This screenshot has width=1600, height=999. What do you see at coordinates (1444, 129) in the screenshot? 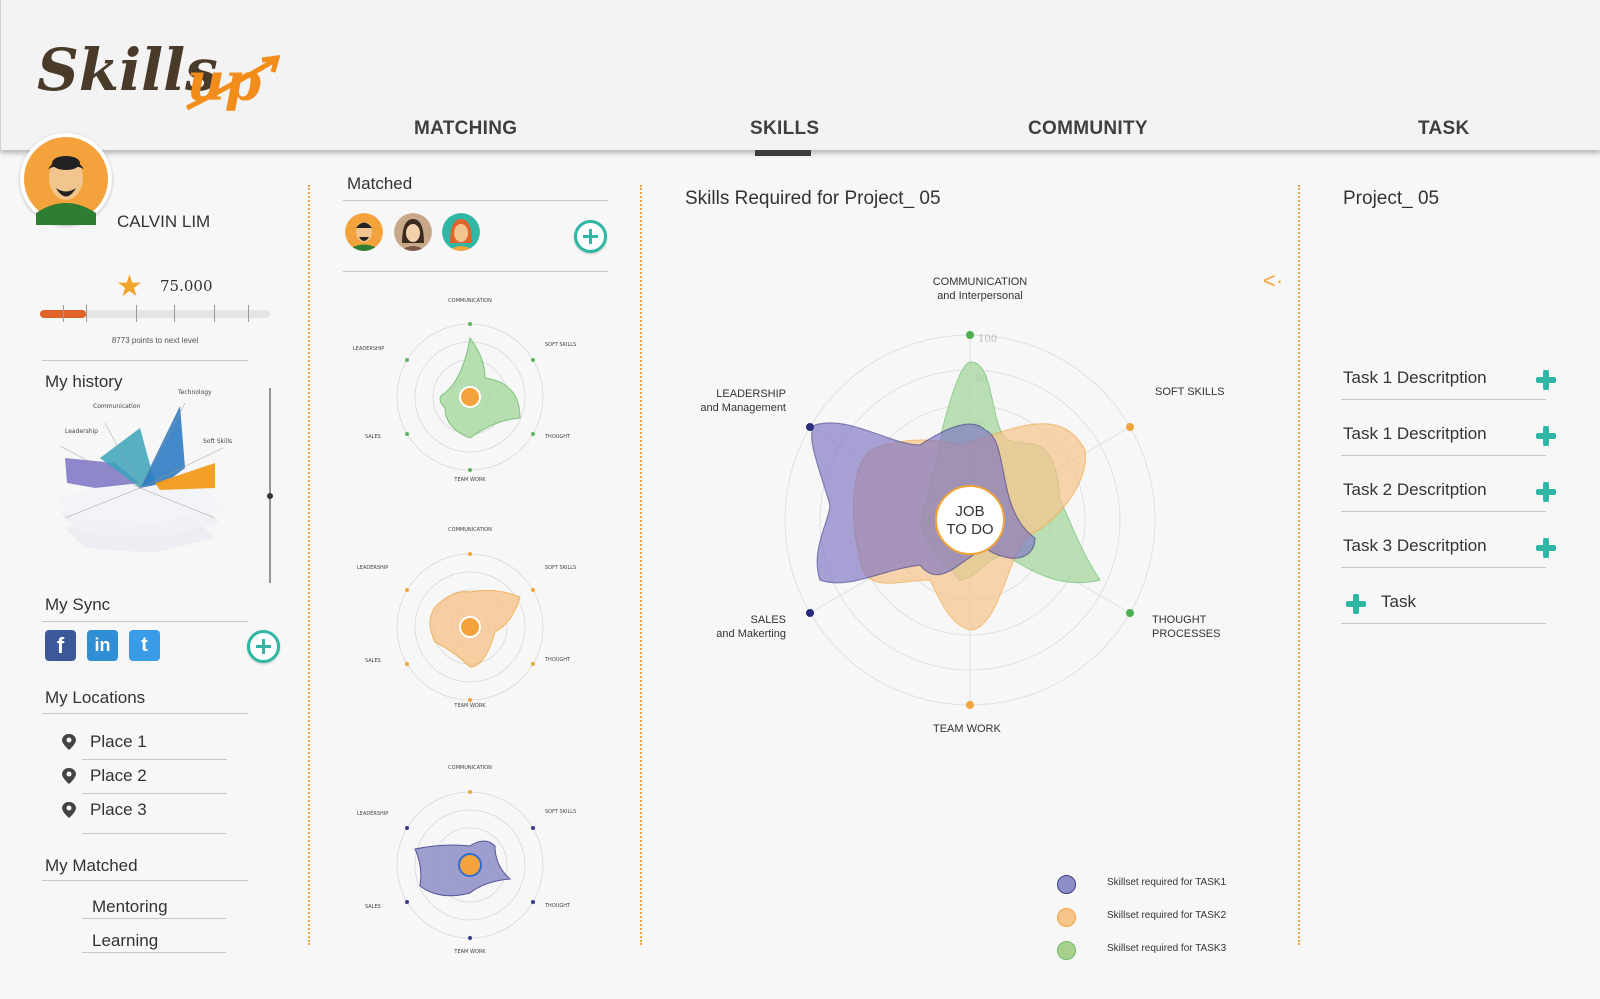
I see `nav-task: TASK` at bounding box center [1444, 129].